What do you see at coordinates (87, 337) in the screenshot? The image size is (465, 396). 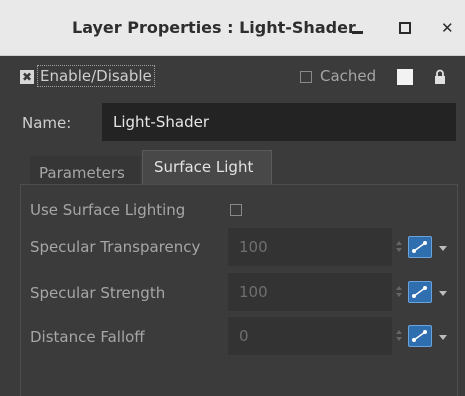 I see `distance-falloff-label: Distance Falloff` at bounding box center [87, 337].